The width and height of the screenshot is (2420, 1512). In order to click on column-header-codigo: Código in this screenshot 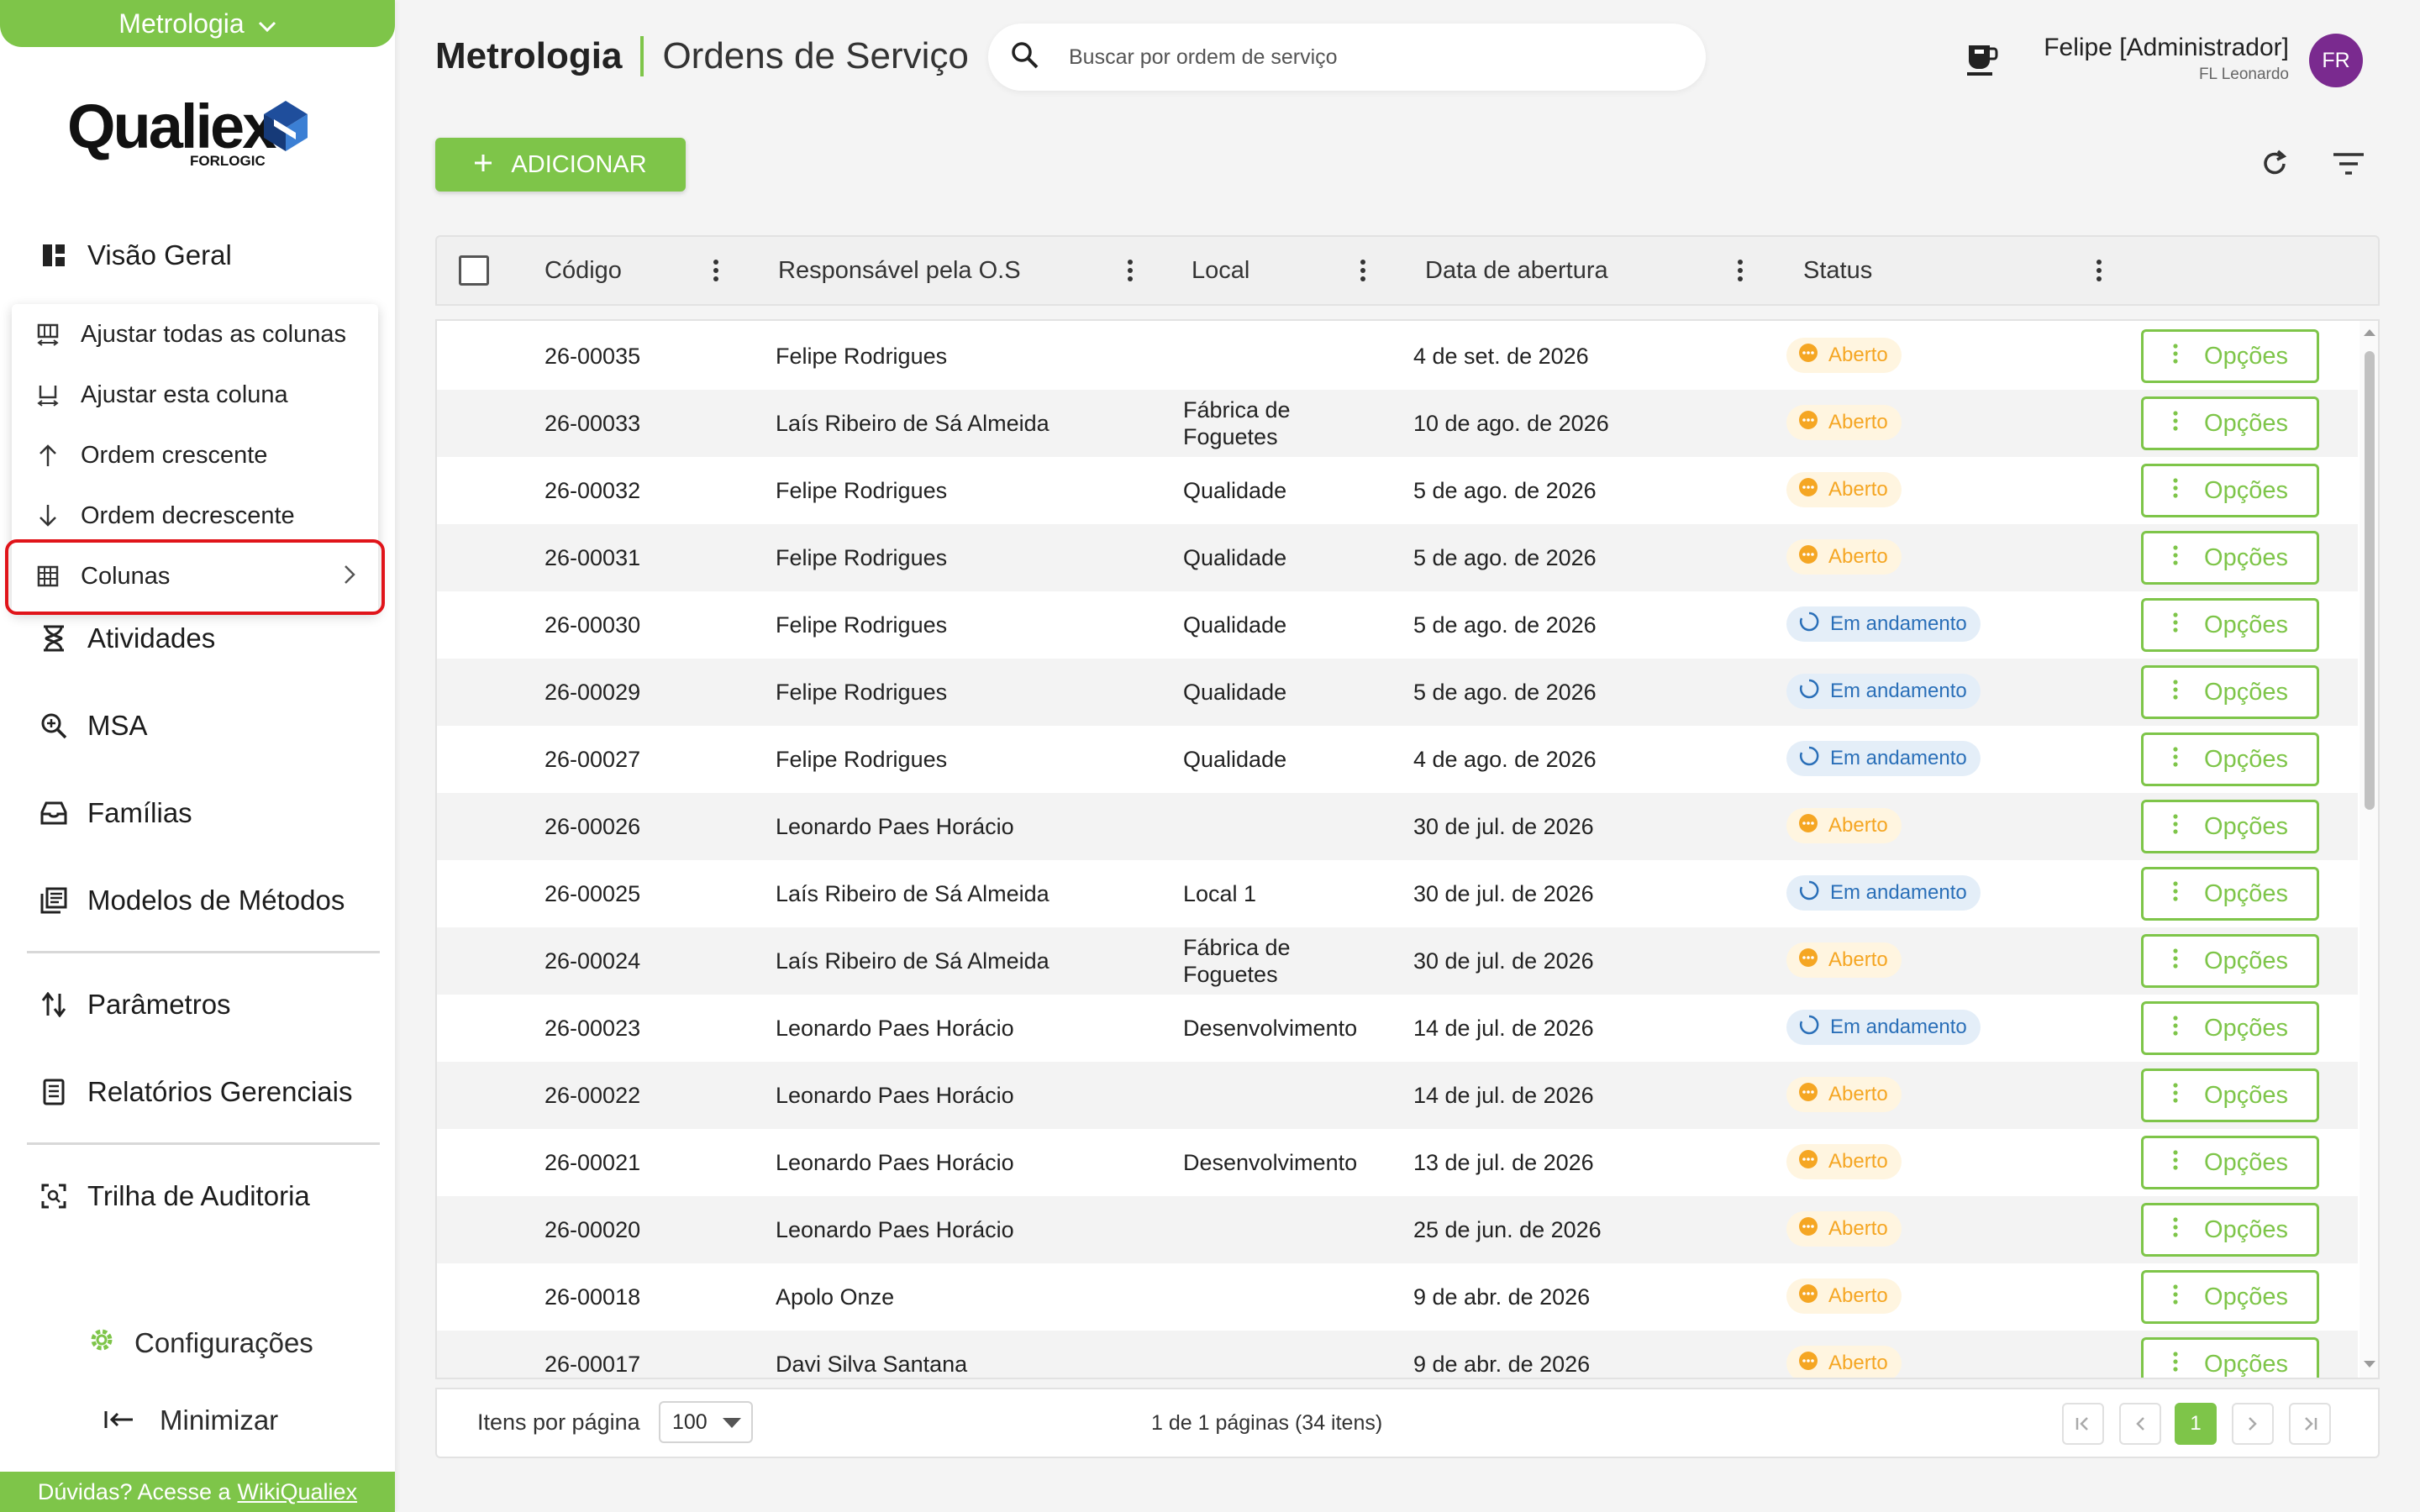, I will do `click(583, 270)`.